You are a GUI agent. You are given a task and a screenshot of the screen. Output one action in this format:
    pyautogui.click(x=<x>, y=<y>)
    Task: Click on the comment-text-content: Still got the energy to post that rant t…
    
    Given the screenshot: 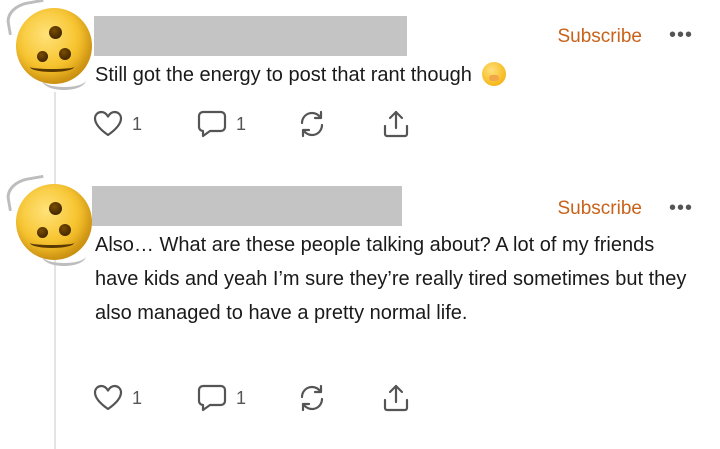 What is the action you would take?
    pyautogui.click(x=283, y=75)
    